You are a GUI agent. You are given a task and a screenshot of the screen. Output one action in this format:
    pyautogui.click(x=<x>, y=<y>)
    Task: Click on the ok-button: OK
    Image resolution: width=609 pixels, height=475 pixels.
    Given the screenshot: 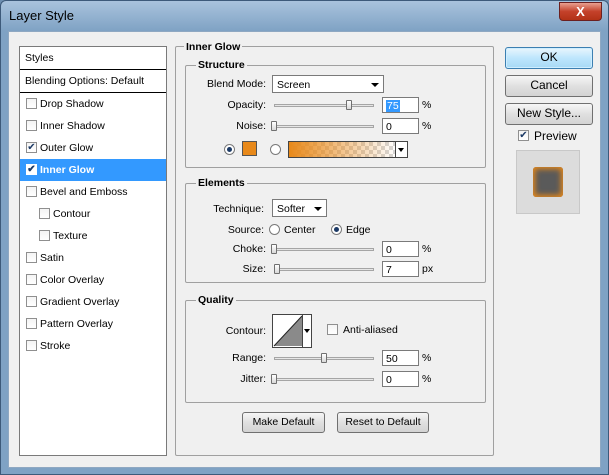 What is the action you would take?
    pyautogui.click(x=549, y=58)
    